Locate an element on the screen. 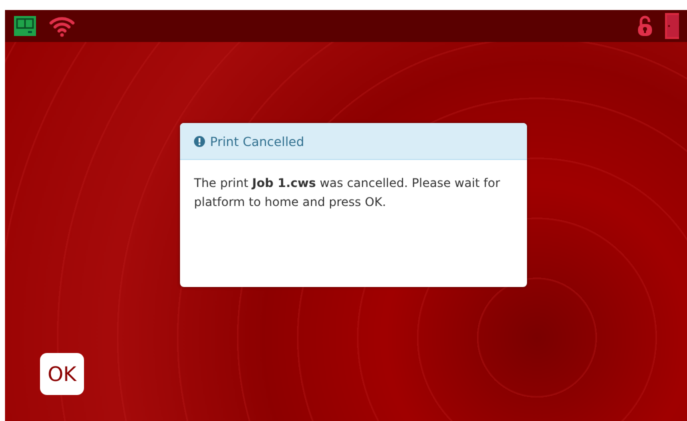 This screenshot has height=421, width=687. dialog-message: The print Job 1.cws was cancelled. Please wait for platform to home and press OK. is located at coordinates (347, 193).